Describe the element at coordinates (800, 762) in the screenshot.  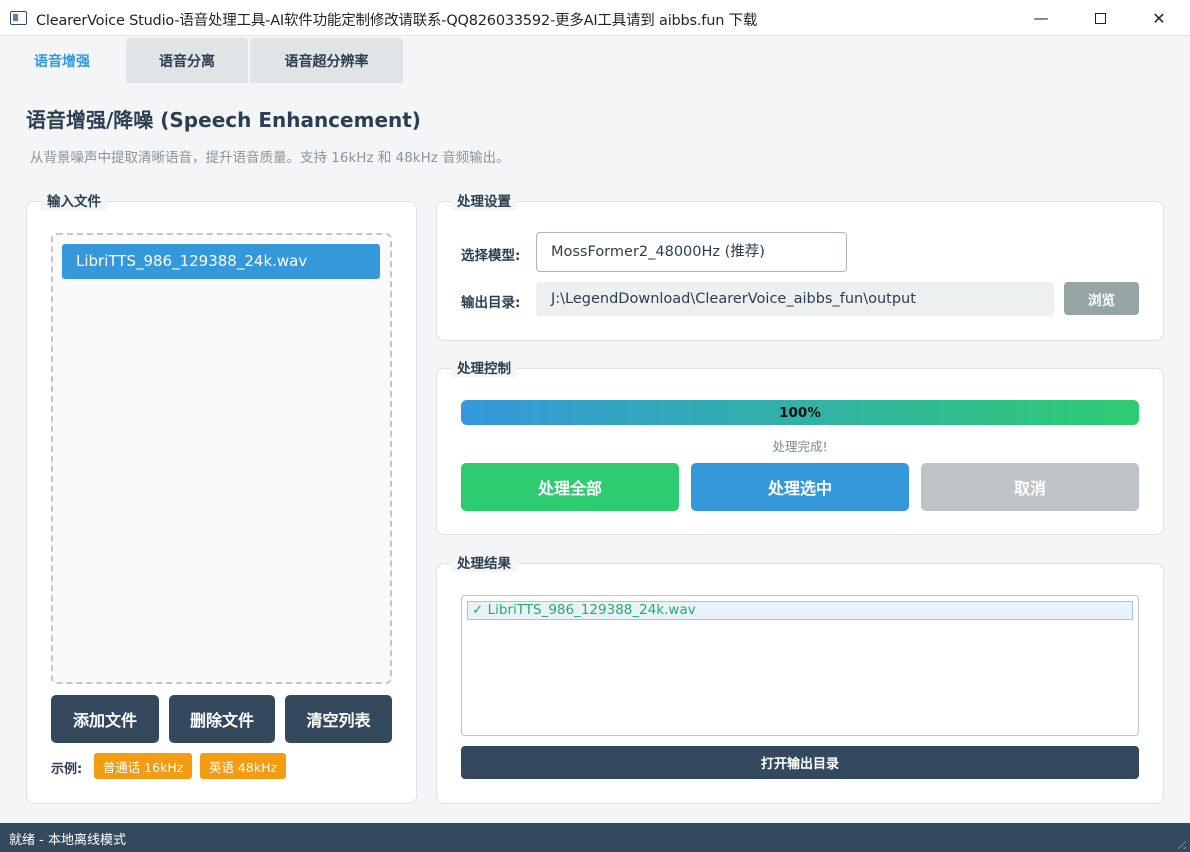
I see `open-output-dir-button: 打开输出目录` at that location.